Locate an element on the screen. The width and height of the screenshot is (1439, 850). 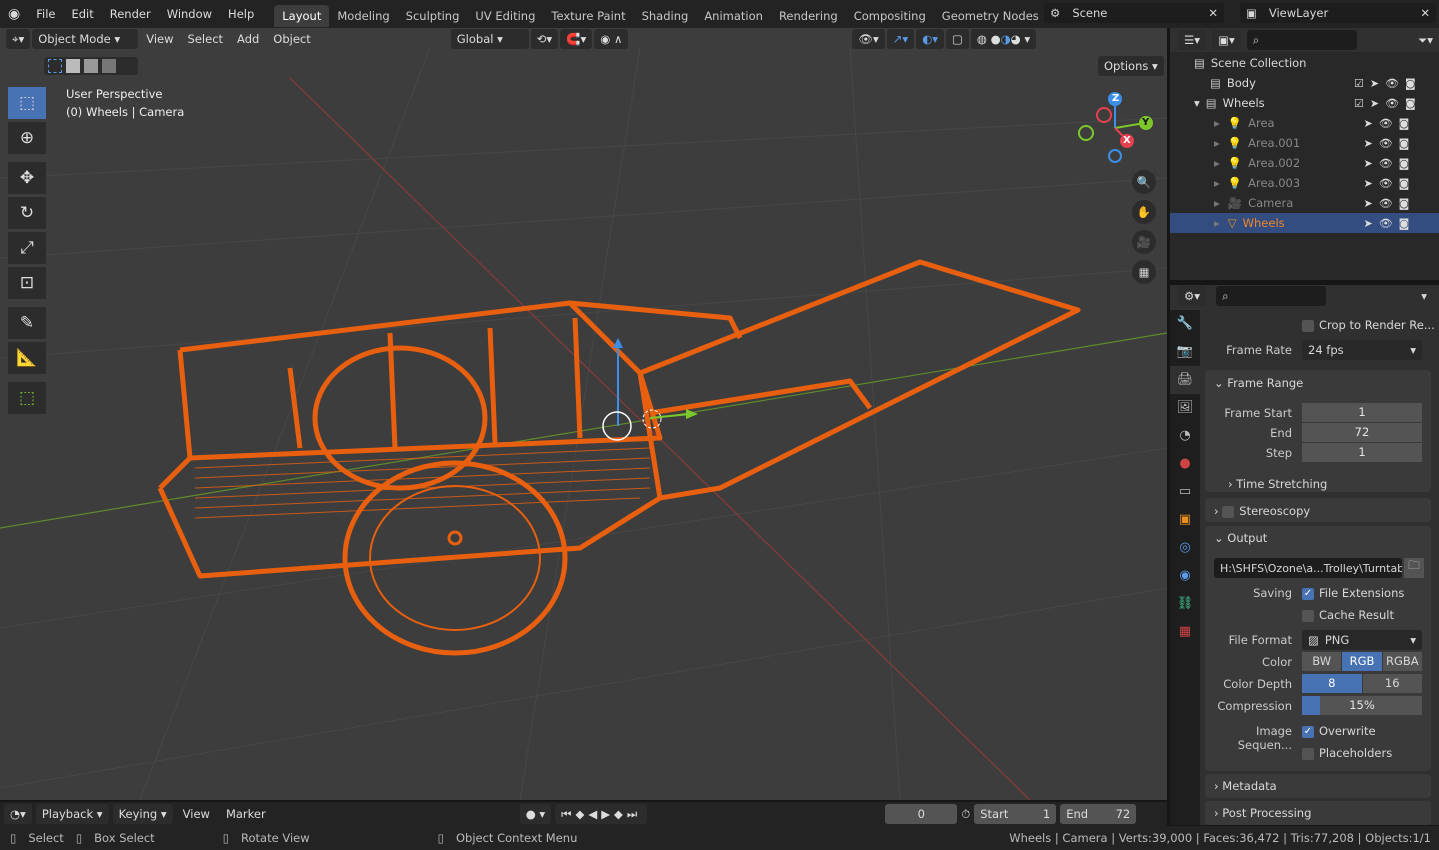
tab-compositing: Compositing is located at coordinates (890, 16).